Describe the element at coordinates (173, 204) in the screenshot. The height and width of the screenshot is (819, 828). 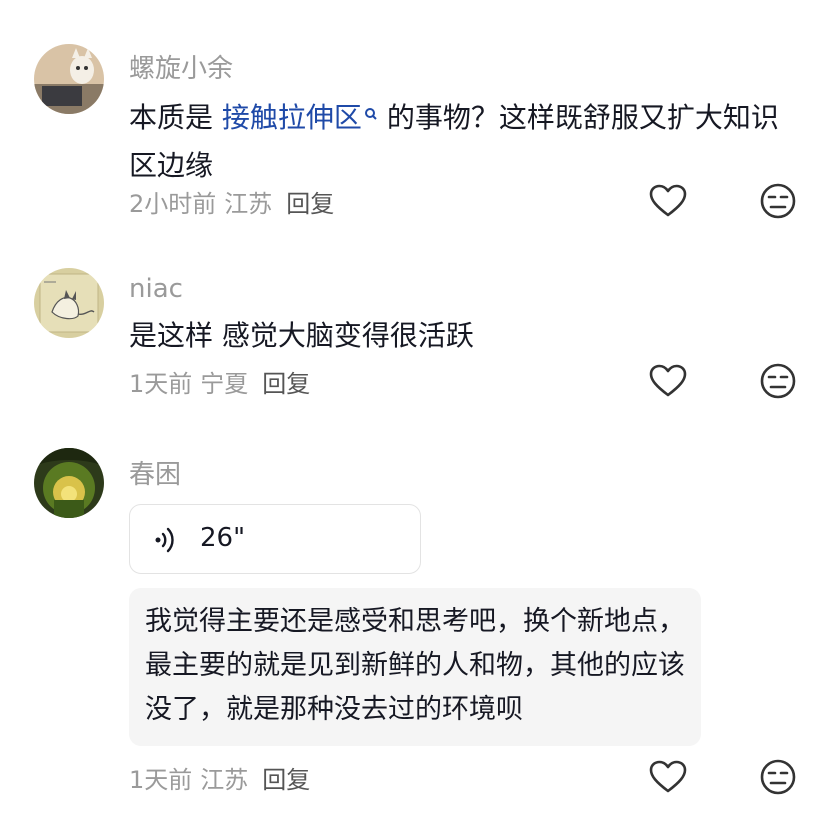
I see `timestamp: 2小时前` at that location.